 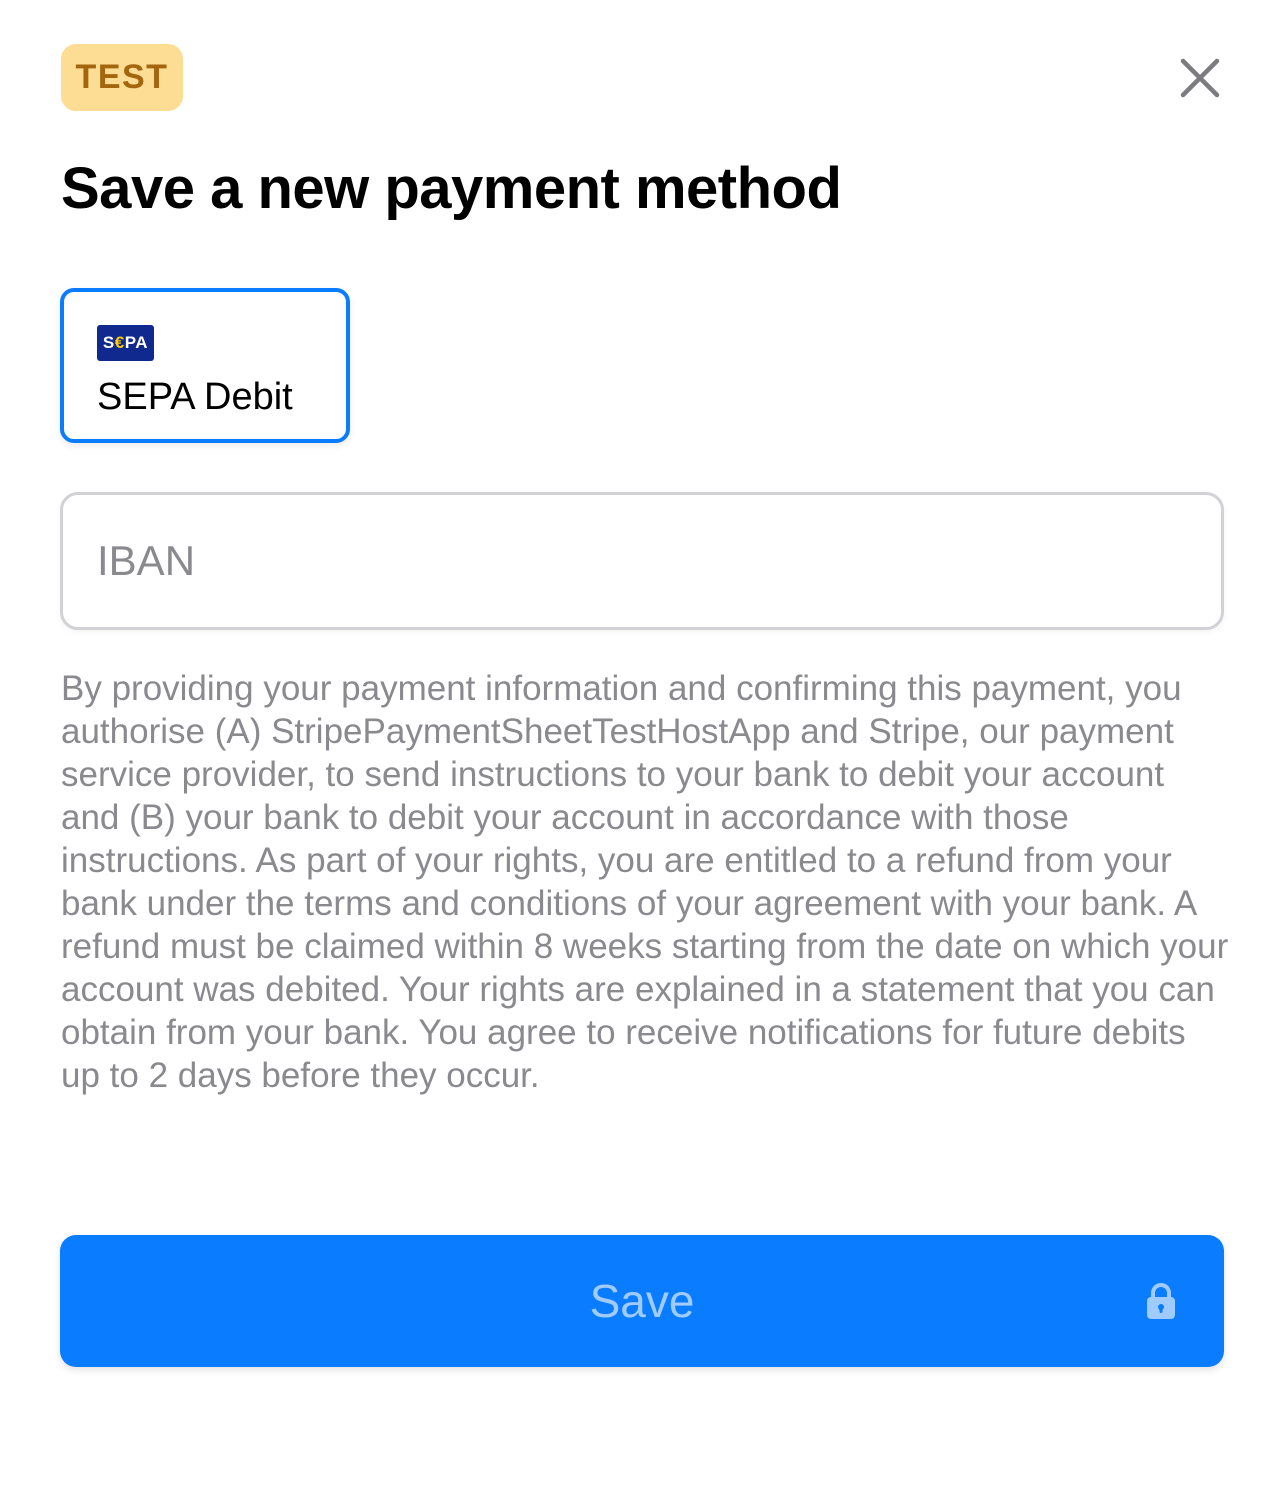 What do you see at coordinates (108, 342) in the screenshot?
I see `sepa-logo-text-left: S` at bounding box center [108, 342].